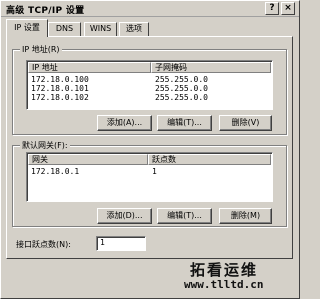 The image size is (320, 299). Describe the element at coordinates (27, 28) in the screenshot. I see `tab-ip-settings: IP 设置` at that location.